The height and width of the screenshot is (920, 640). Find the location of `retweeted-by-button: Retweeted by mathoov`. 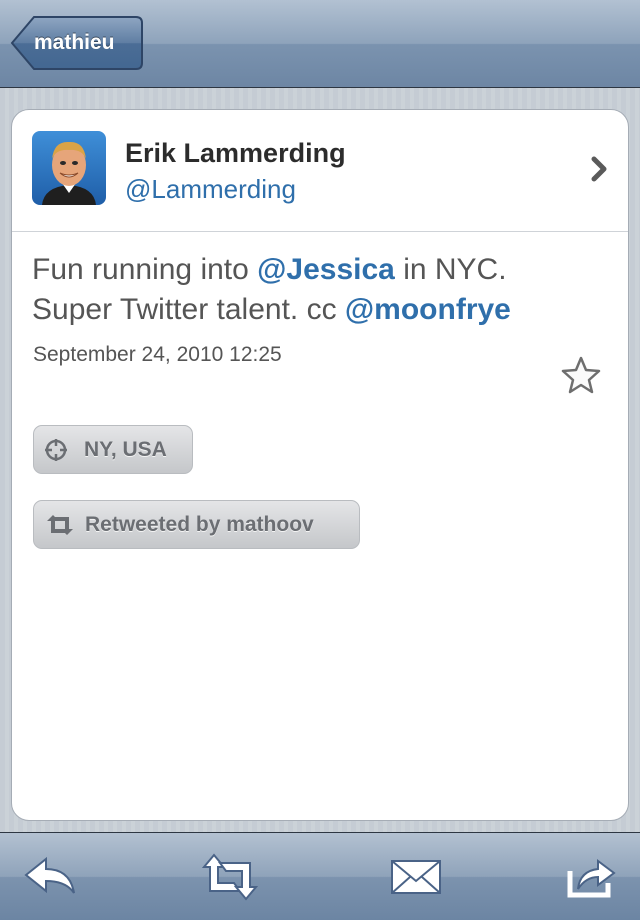

retweeted-by-button: Retweeted by mathoov is located at coordinates (196, 524).